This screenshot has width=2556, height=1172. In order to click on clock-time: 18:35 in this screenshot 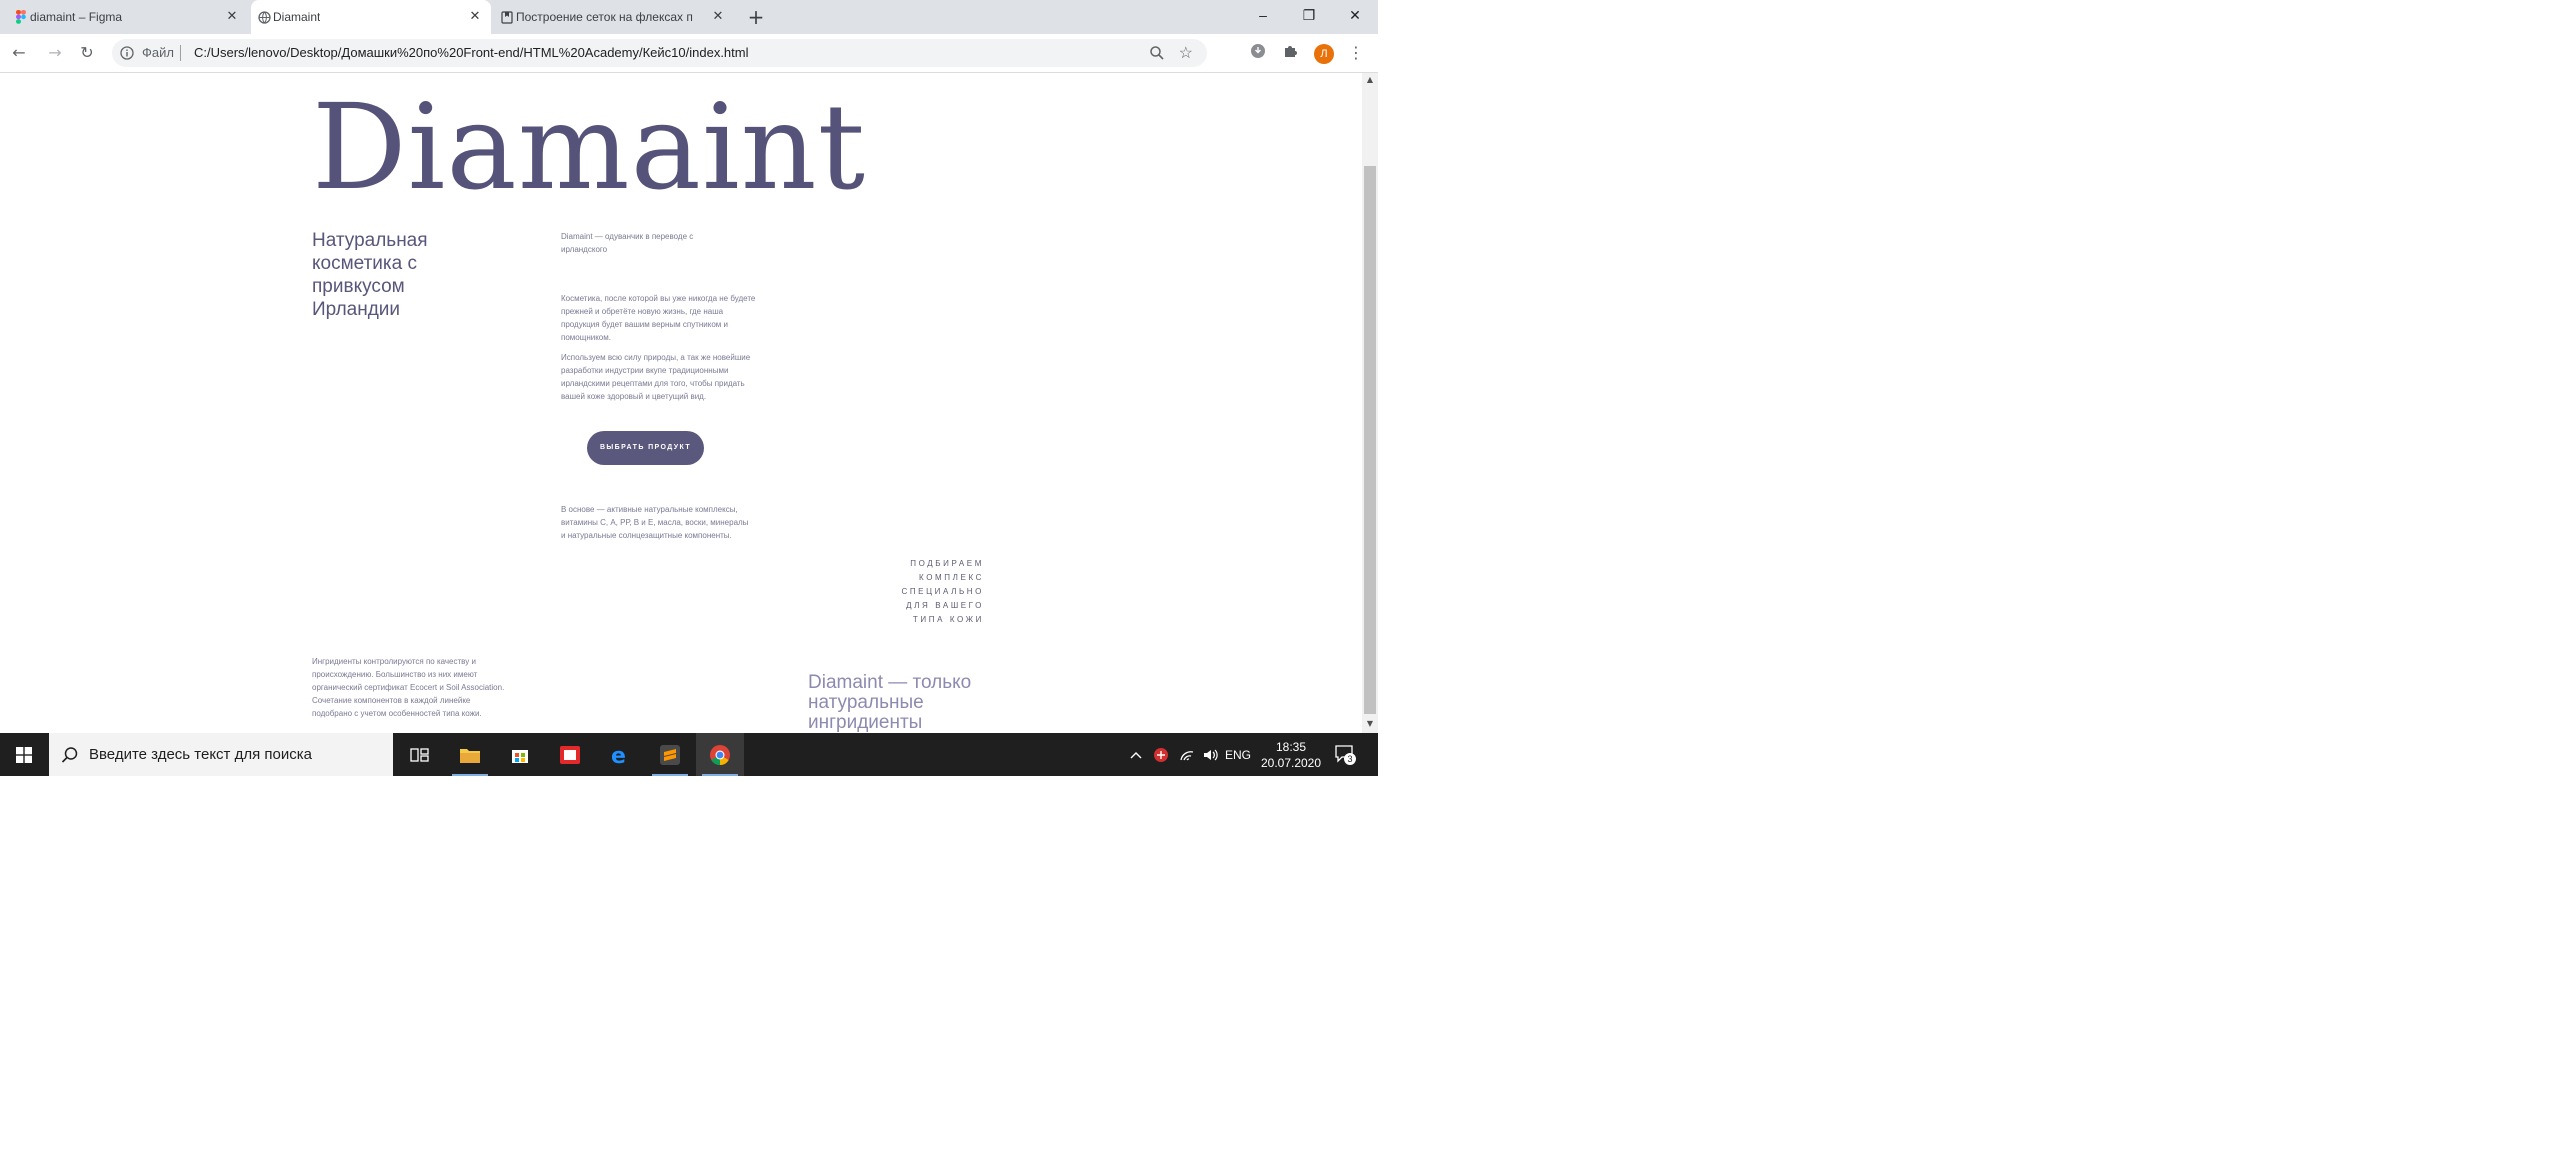, I will do `click(1291, 747)`.